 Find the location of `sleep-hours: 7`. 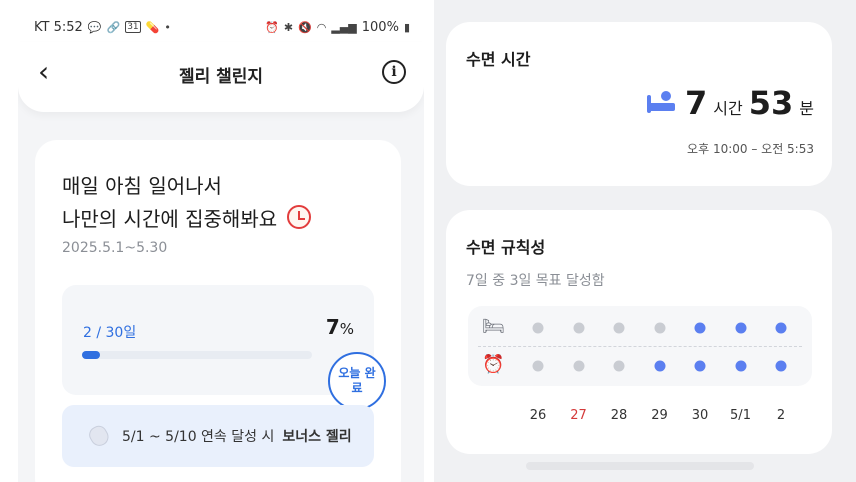

sleep-hours: 7 is located at coordinates (696, 103).